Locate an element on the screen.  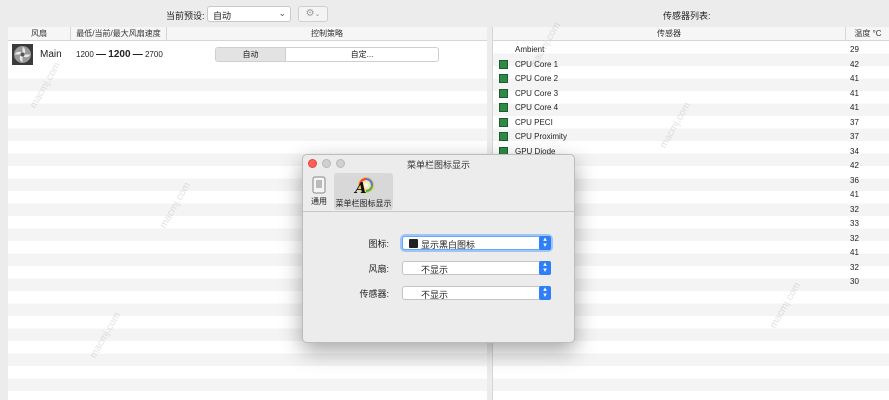
sensor-name: CPU Core 3 is located at coordinates (537, 93).